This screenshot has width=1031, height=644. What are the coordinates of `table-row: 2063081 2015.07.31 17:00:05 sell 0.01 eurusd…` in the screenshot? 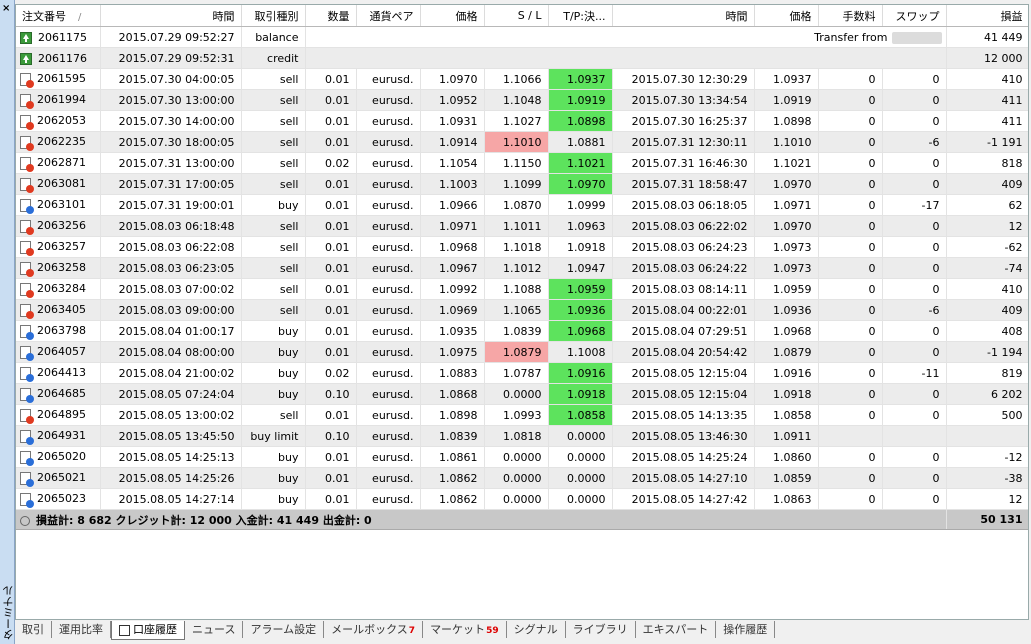 It's located at (522, 184).